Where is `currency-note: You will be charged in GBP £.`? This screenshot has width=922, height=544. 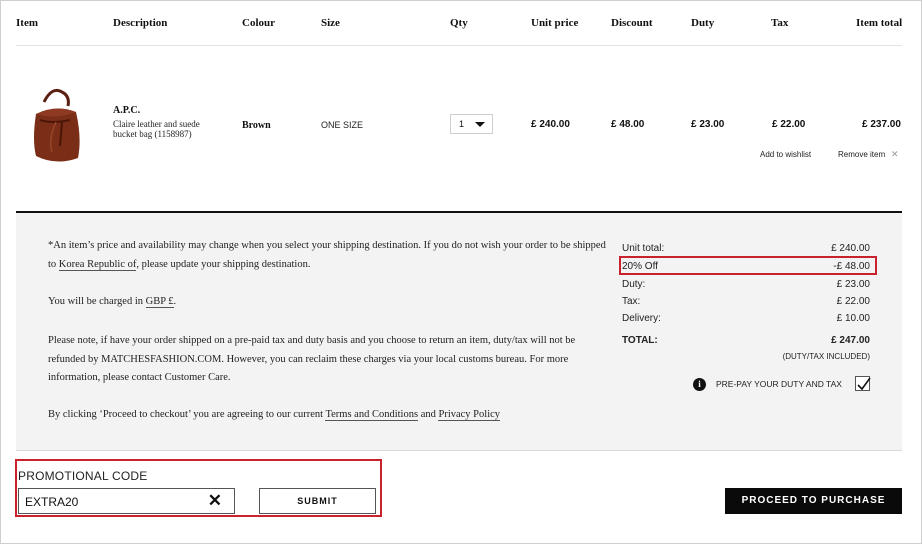 currency-note: You will be charged in GBP £. is located at coordinates (328, 302).